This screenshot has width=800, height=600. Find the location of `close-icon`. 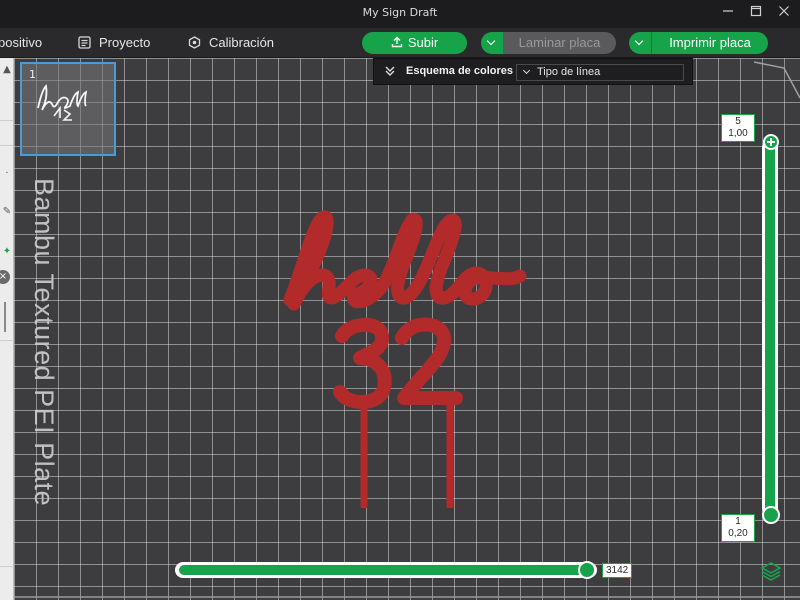

close-icon is located at coordinates (784, 11).